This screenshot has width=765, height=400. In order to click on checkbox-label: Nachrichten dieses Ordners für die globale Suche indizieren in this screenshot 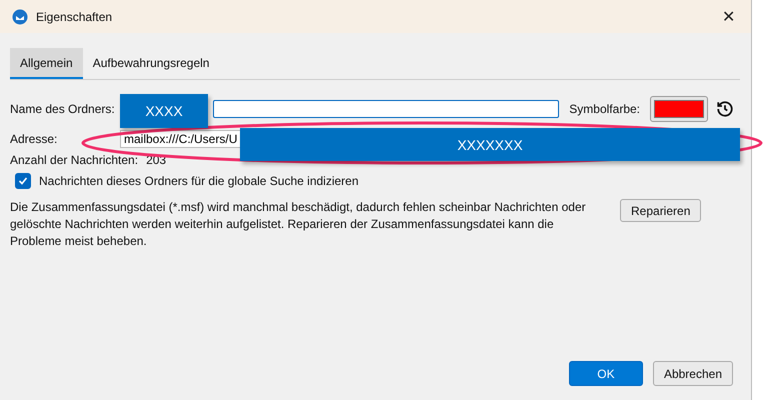, I will do `click(199, 181)`.